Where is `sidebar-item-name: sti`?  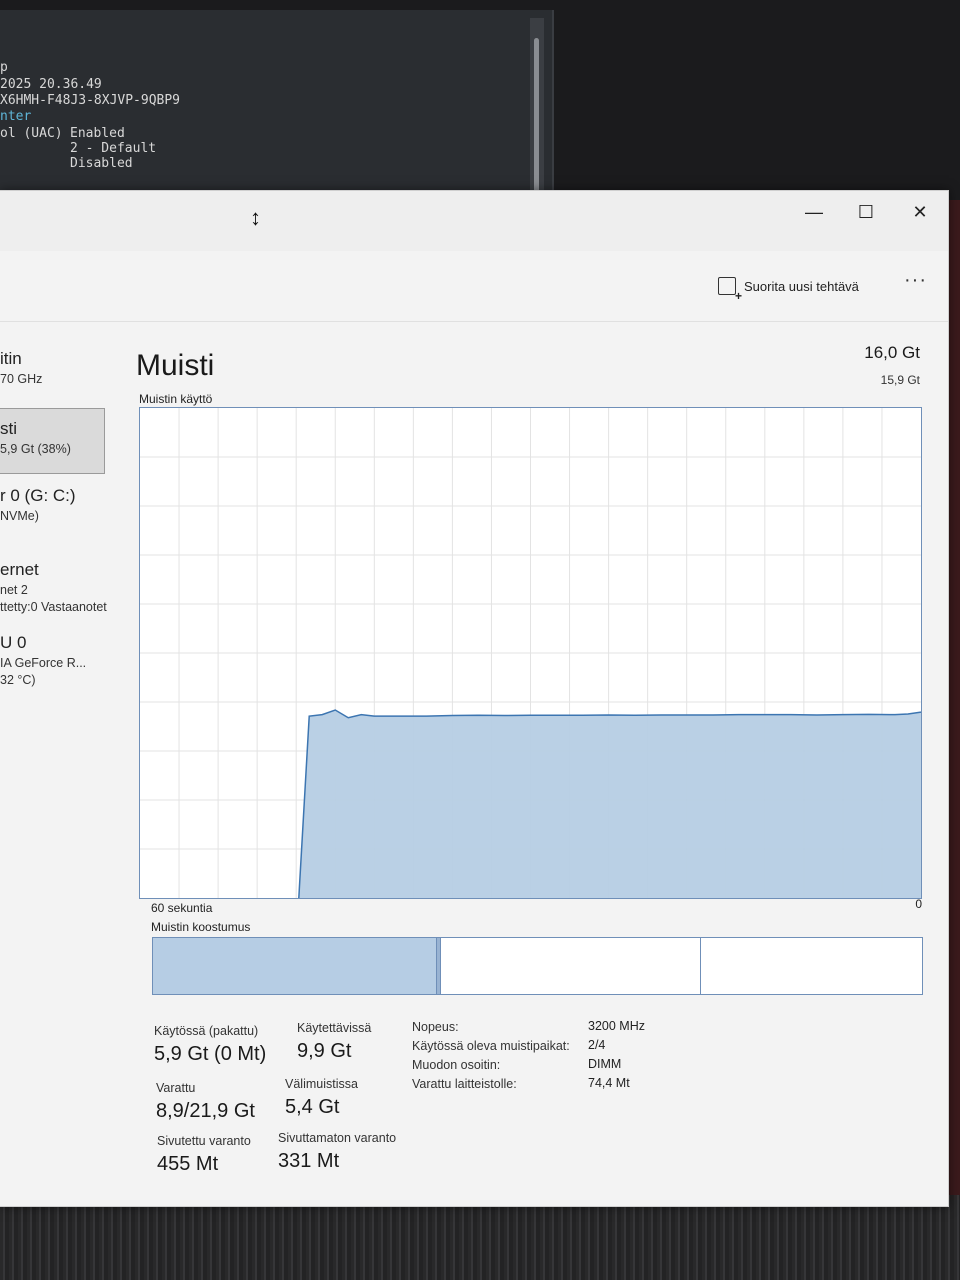 sidebar-item-name: sti is located at coordinates (8, 428).